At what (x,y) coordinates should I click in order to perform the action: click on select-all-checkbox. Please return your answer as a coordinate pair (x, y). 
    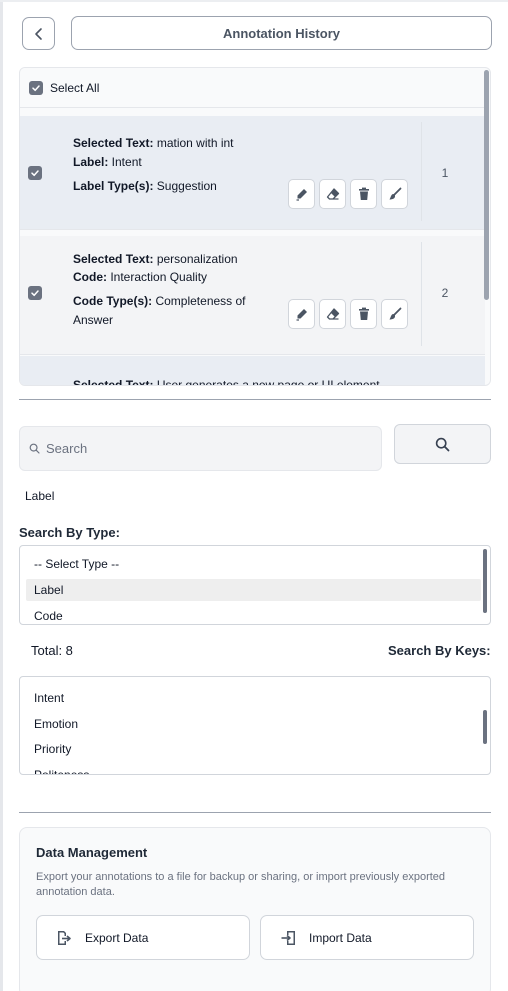
    Looking at the image, I should click on (36, 87).